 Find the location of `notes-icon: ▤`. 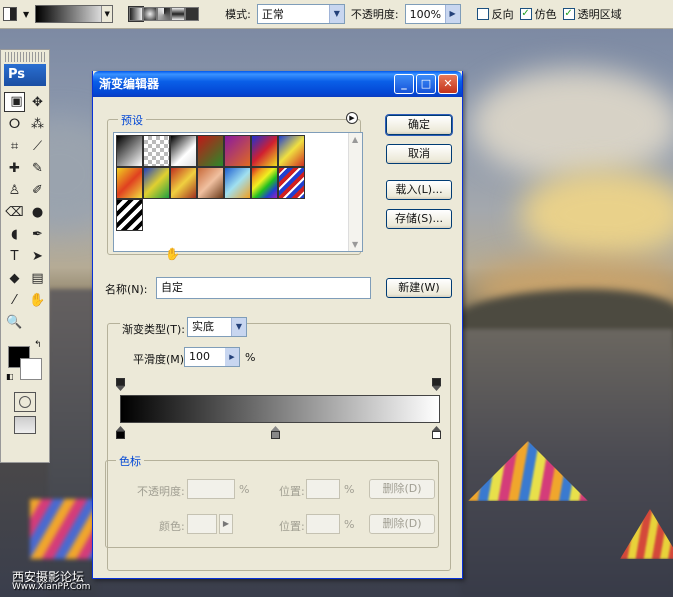

notes-icon: ▤ is located at coordinates (37, 278).